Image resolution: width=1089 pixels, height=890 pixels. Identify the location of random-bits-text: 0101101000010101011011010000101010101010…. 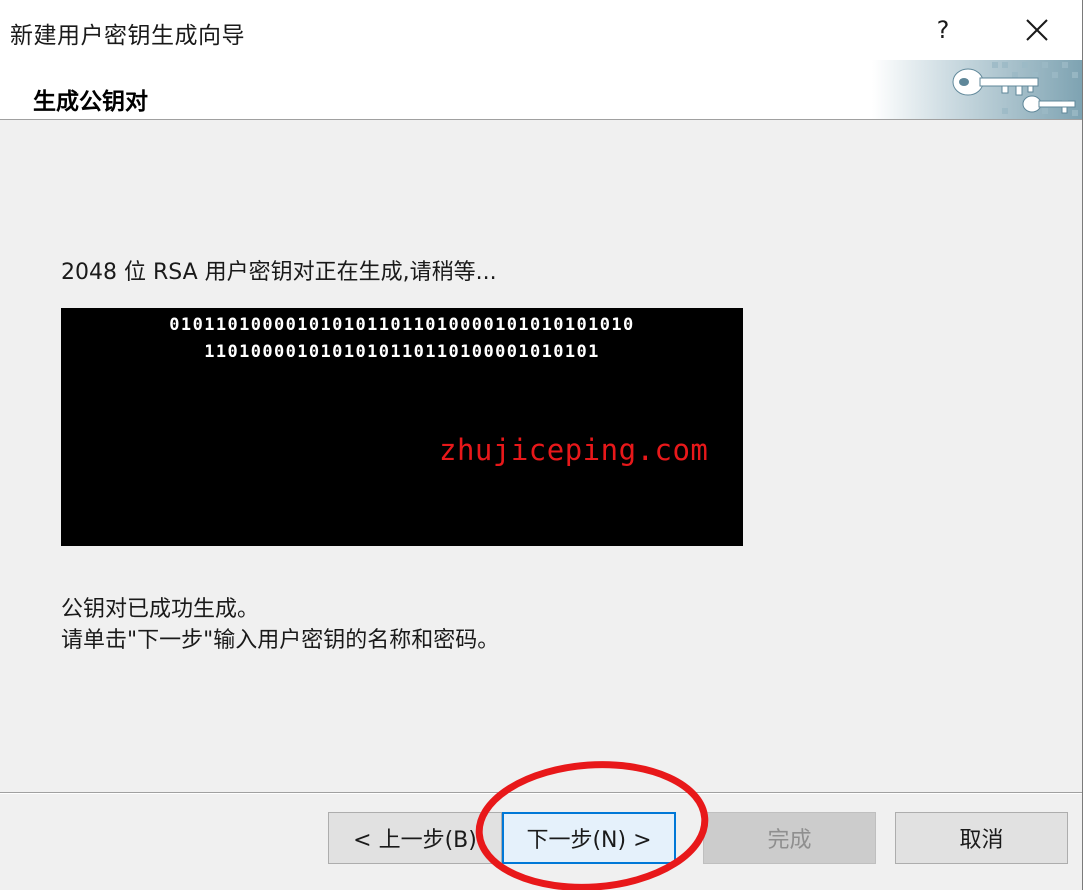
(402, 339).